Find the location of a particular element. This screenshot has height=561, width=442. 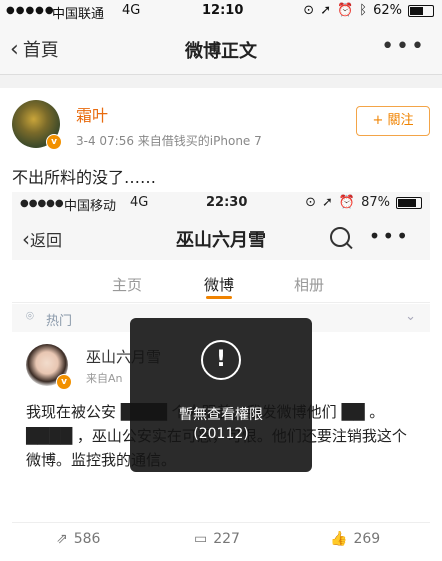

battery-percent: 62% is located at coordinates (387, 10).